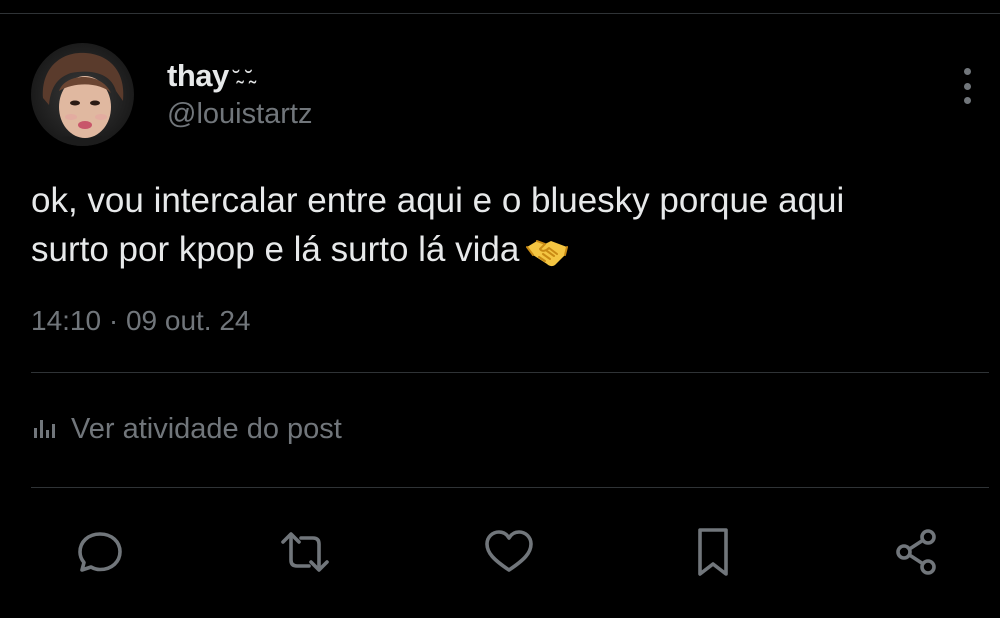 This screenshot has width=1000, height=618. I want to click on display-name-text: thay, so click(198, 75).